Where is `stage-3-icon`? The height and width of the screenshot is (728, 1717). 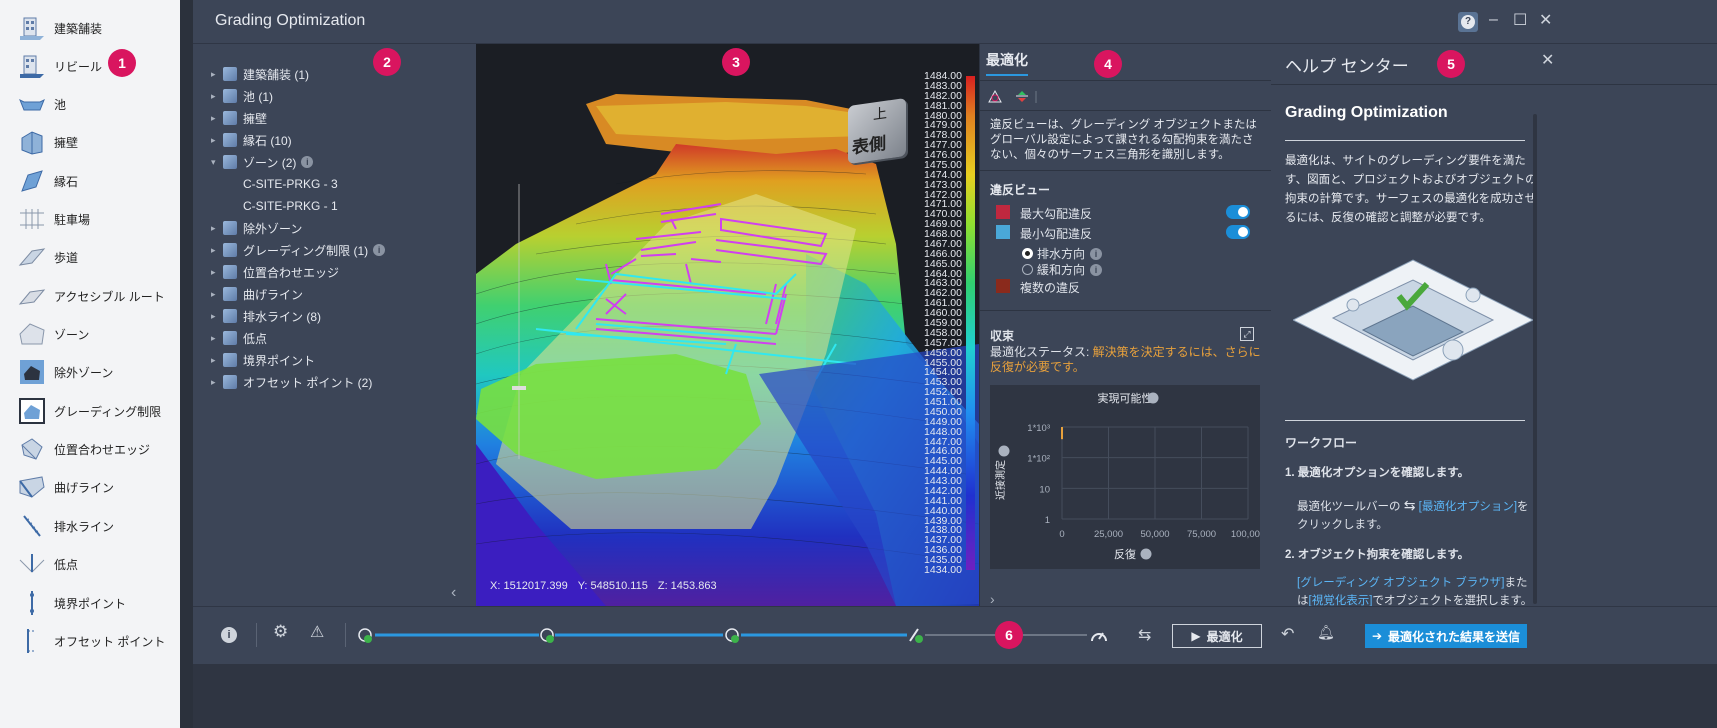
stage-3-icon is located at coordinates (732, 635).